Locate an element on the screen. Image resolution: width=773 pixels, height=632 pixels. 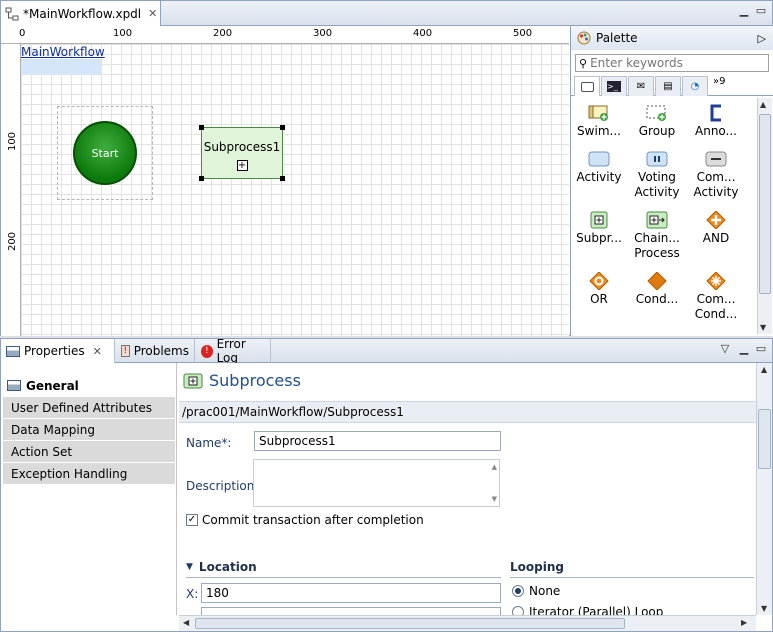
chevron-right-icon: ▷ is located at coordinates (762, 38).